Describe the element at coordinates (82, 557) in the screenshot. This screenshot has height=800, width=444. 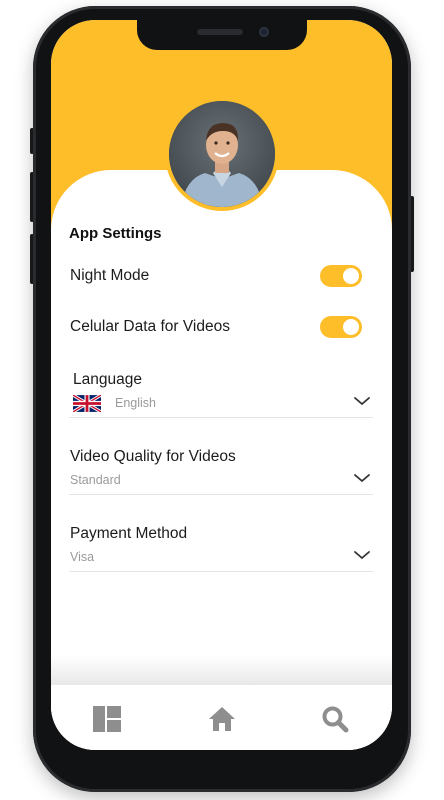
I see `payment-method-value: Visa` at that location.